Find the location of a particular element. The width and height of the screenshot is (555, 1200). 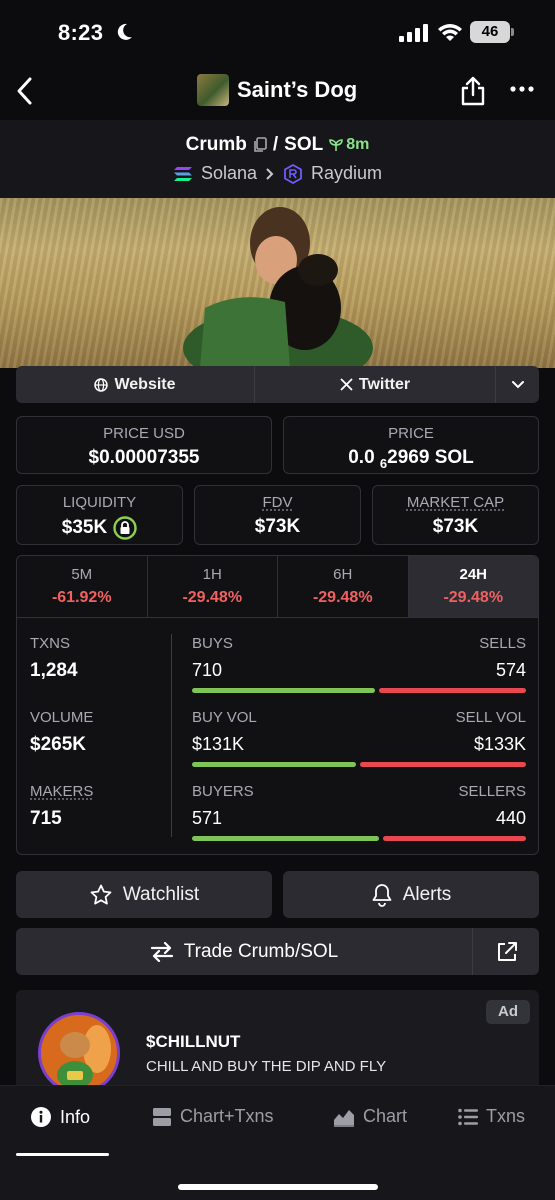

sell-vol-value: $133K is located at coordinates (499, 744).